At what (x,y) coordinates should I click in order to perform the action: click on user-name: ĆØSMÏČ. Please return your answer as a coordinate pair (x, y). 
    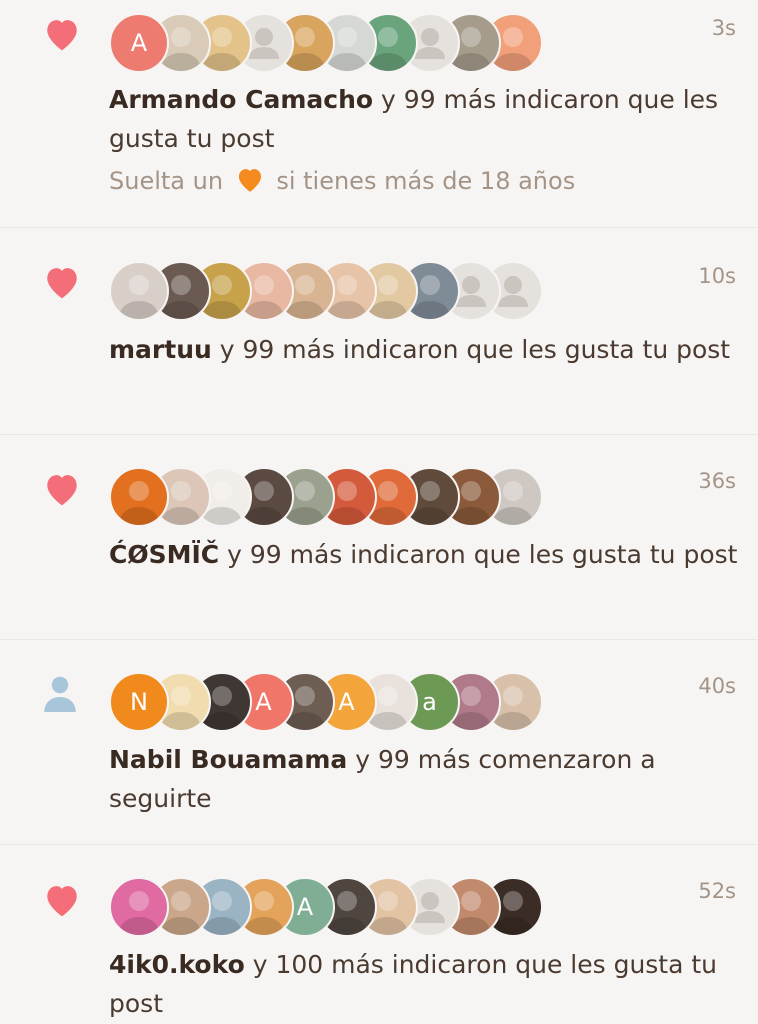
    Looking at the image, I should click on (164, 554).